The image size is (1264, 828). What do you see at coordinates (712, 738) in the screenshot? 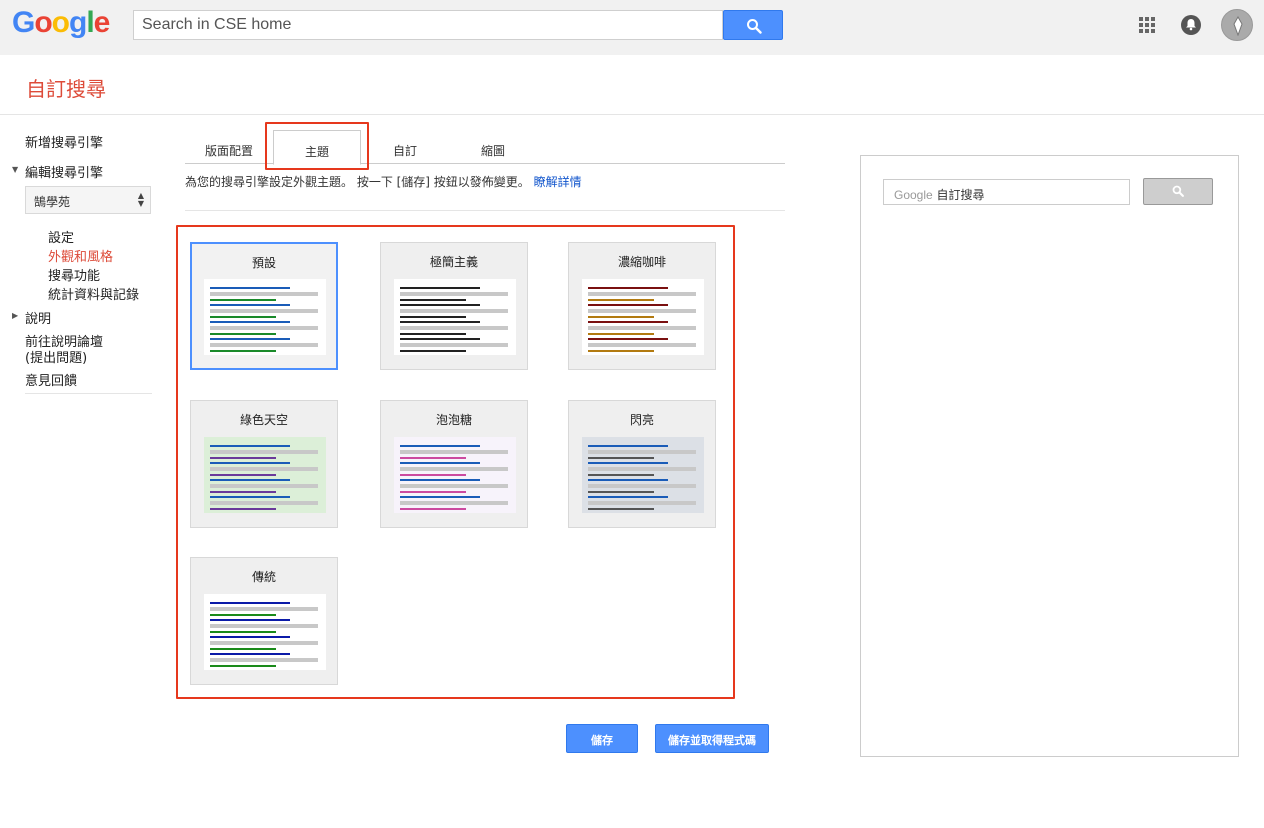
I see `save-get-code-button: 儲存並取得程式碼` at bounding box center [712, 738].